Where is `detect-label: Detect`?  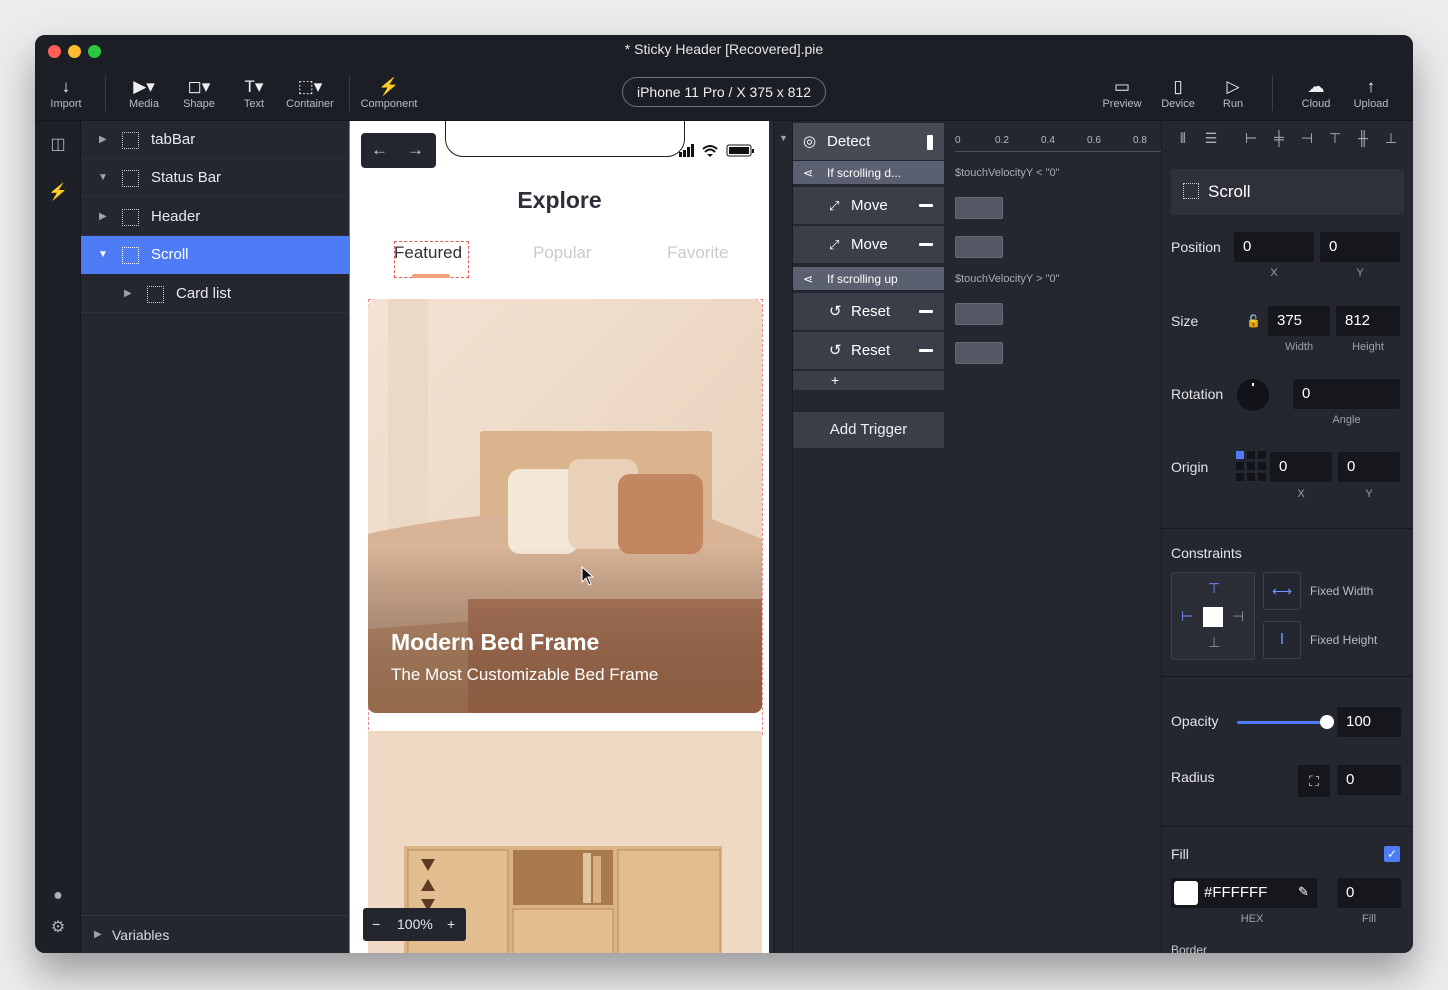 detect-label: Detect is located at coordinates (849, 141).